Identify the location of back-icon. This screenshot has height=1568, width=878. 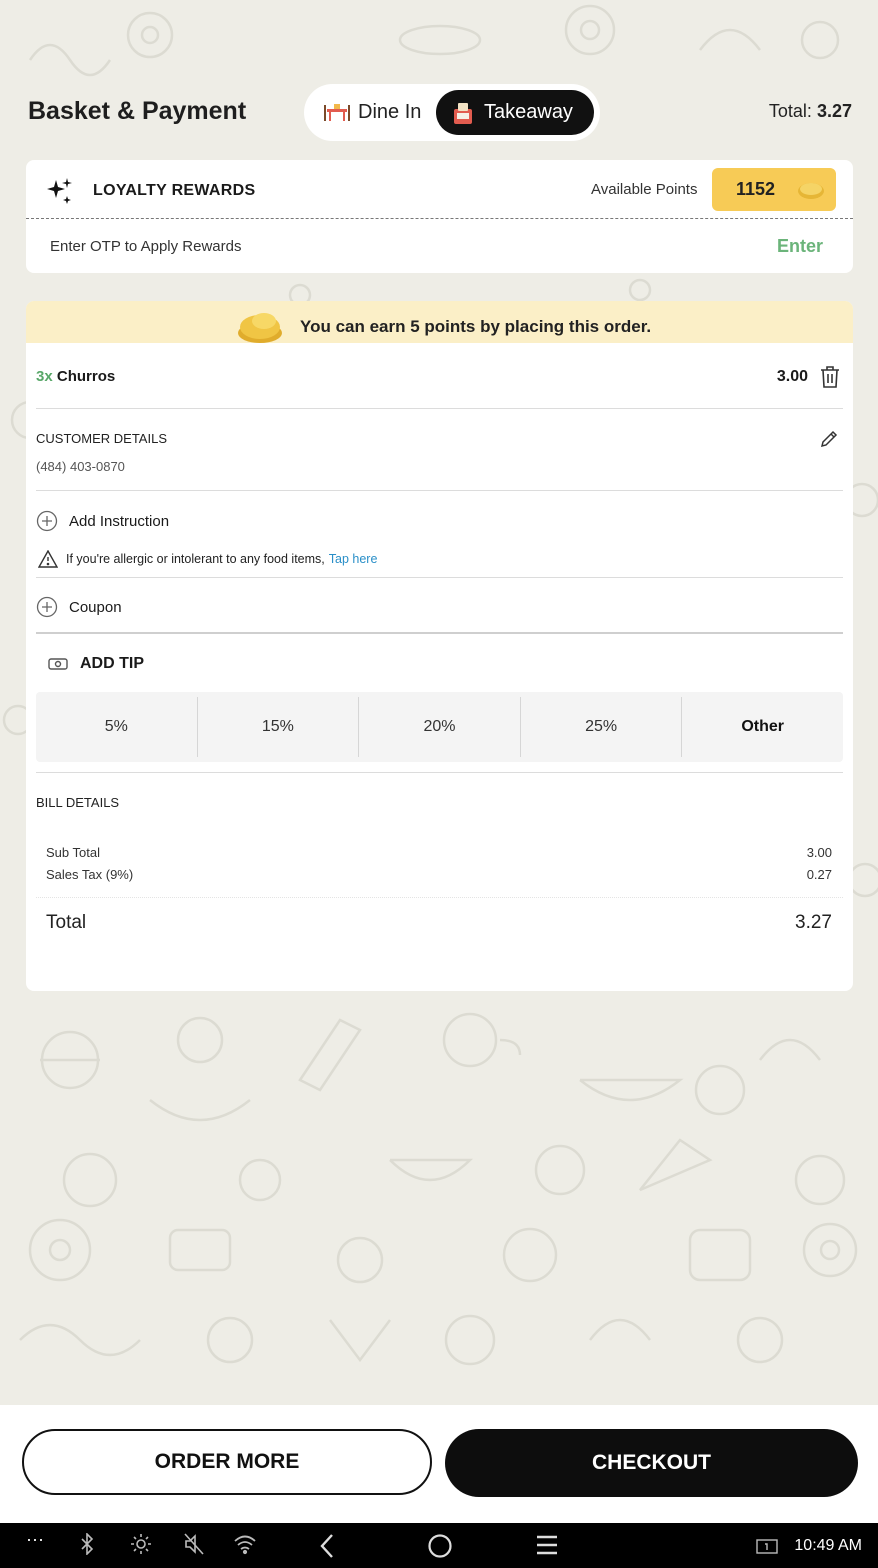
(327, 1546).